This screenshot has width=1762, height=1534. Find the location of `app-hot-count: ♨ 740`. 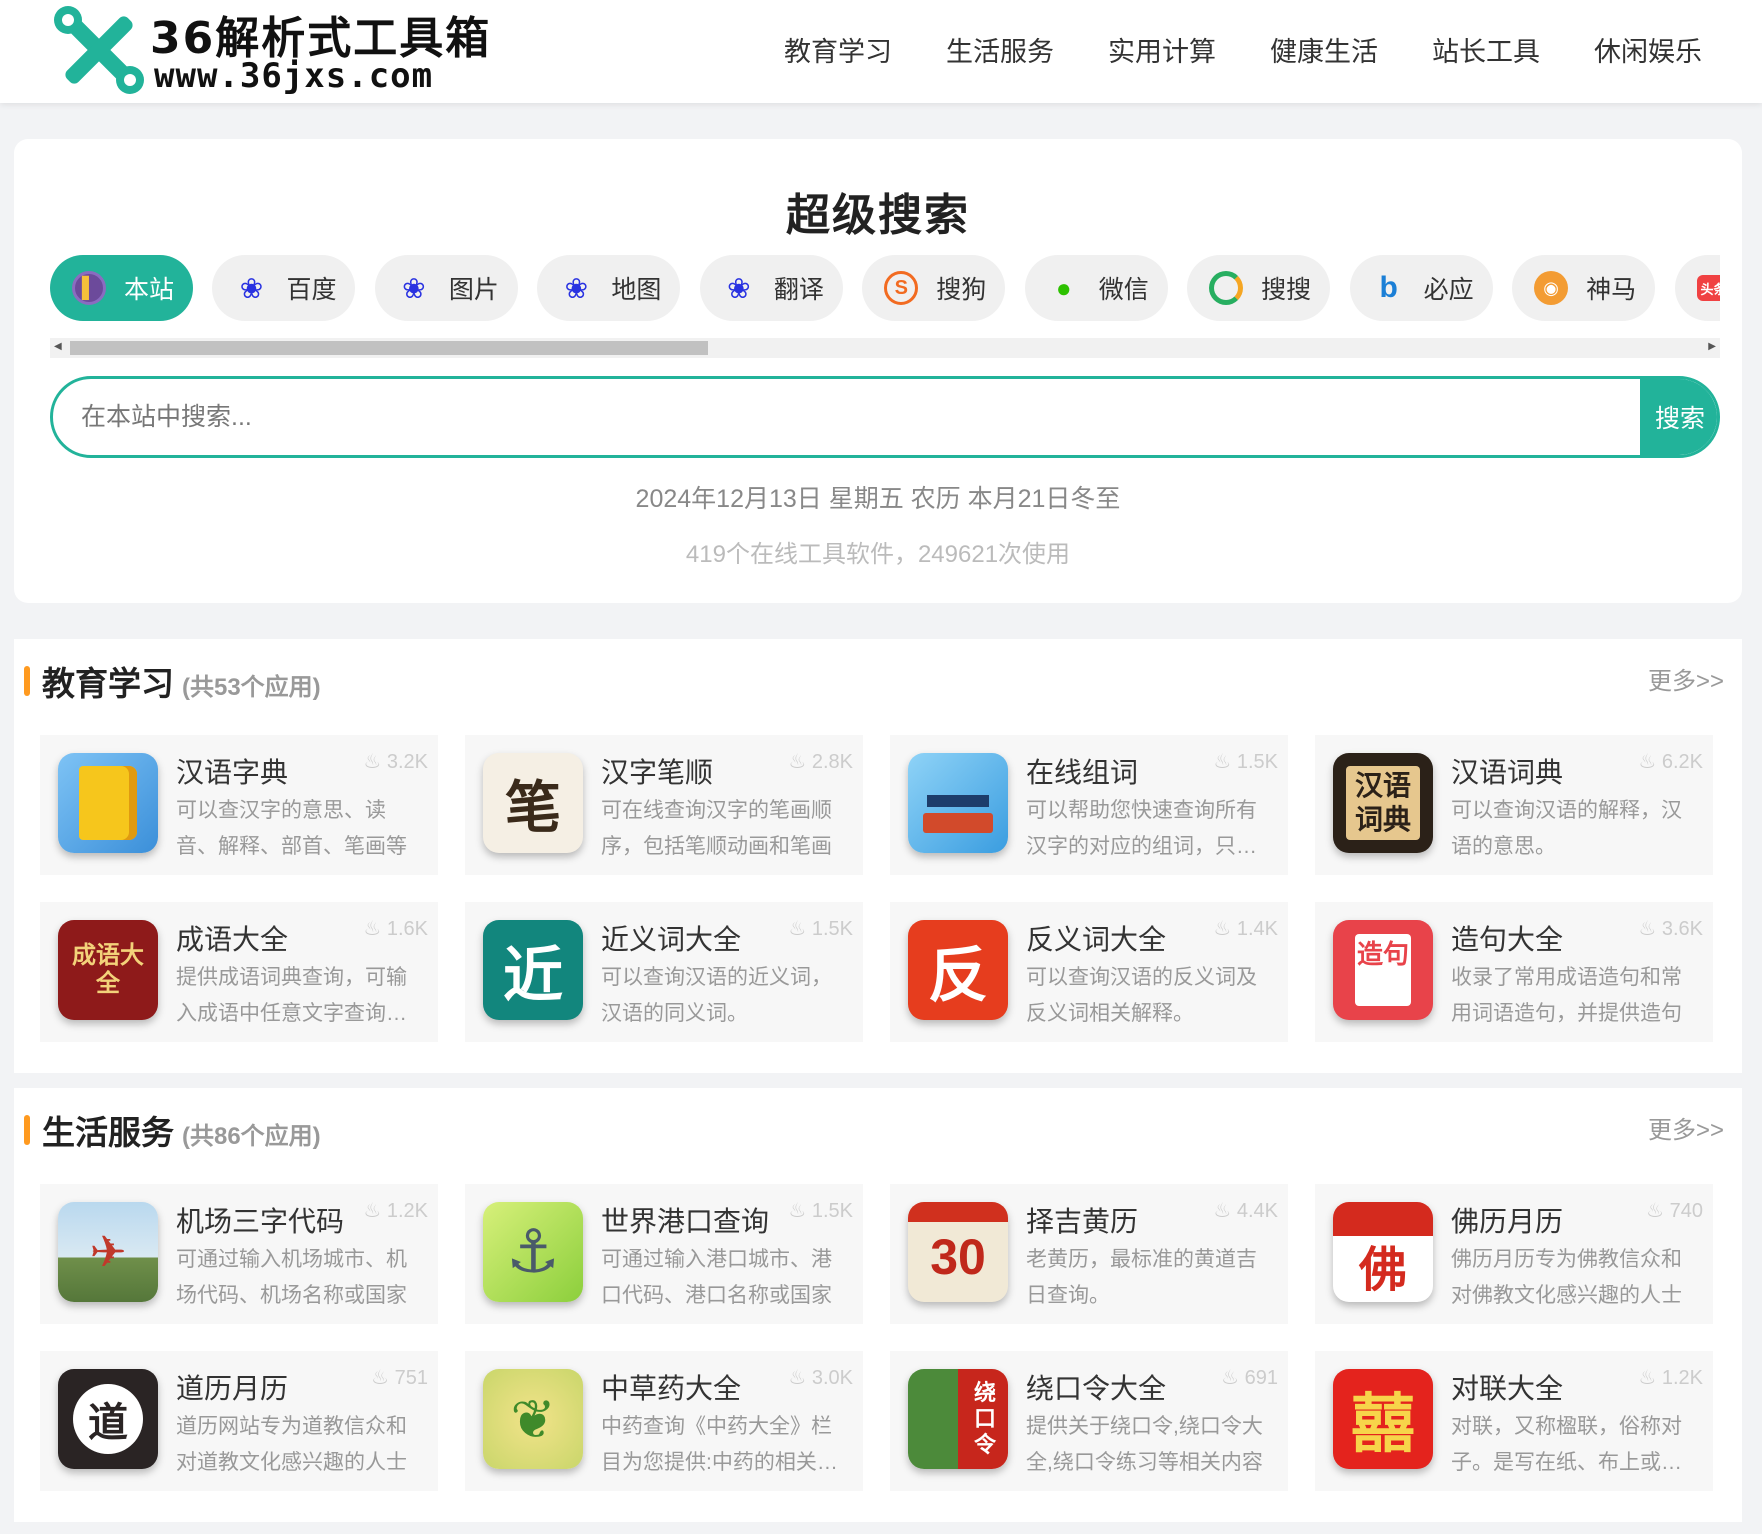

app-hot-count: ♨ 740 is located at coordinates (1674, 1211).